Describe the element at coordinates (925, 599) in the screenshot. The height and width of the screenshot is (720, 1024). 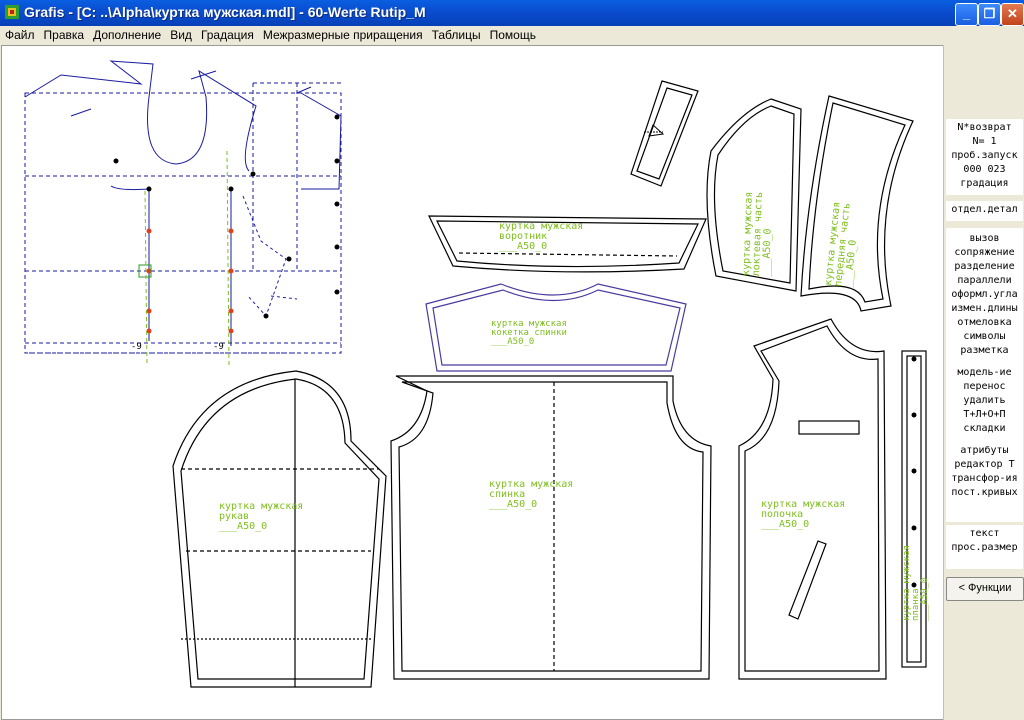
I see `planka-line3: ___А50_0` at that location.